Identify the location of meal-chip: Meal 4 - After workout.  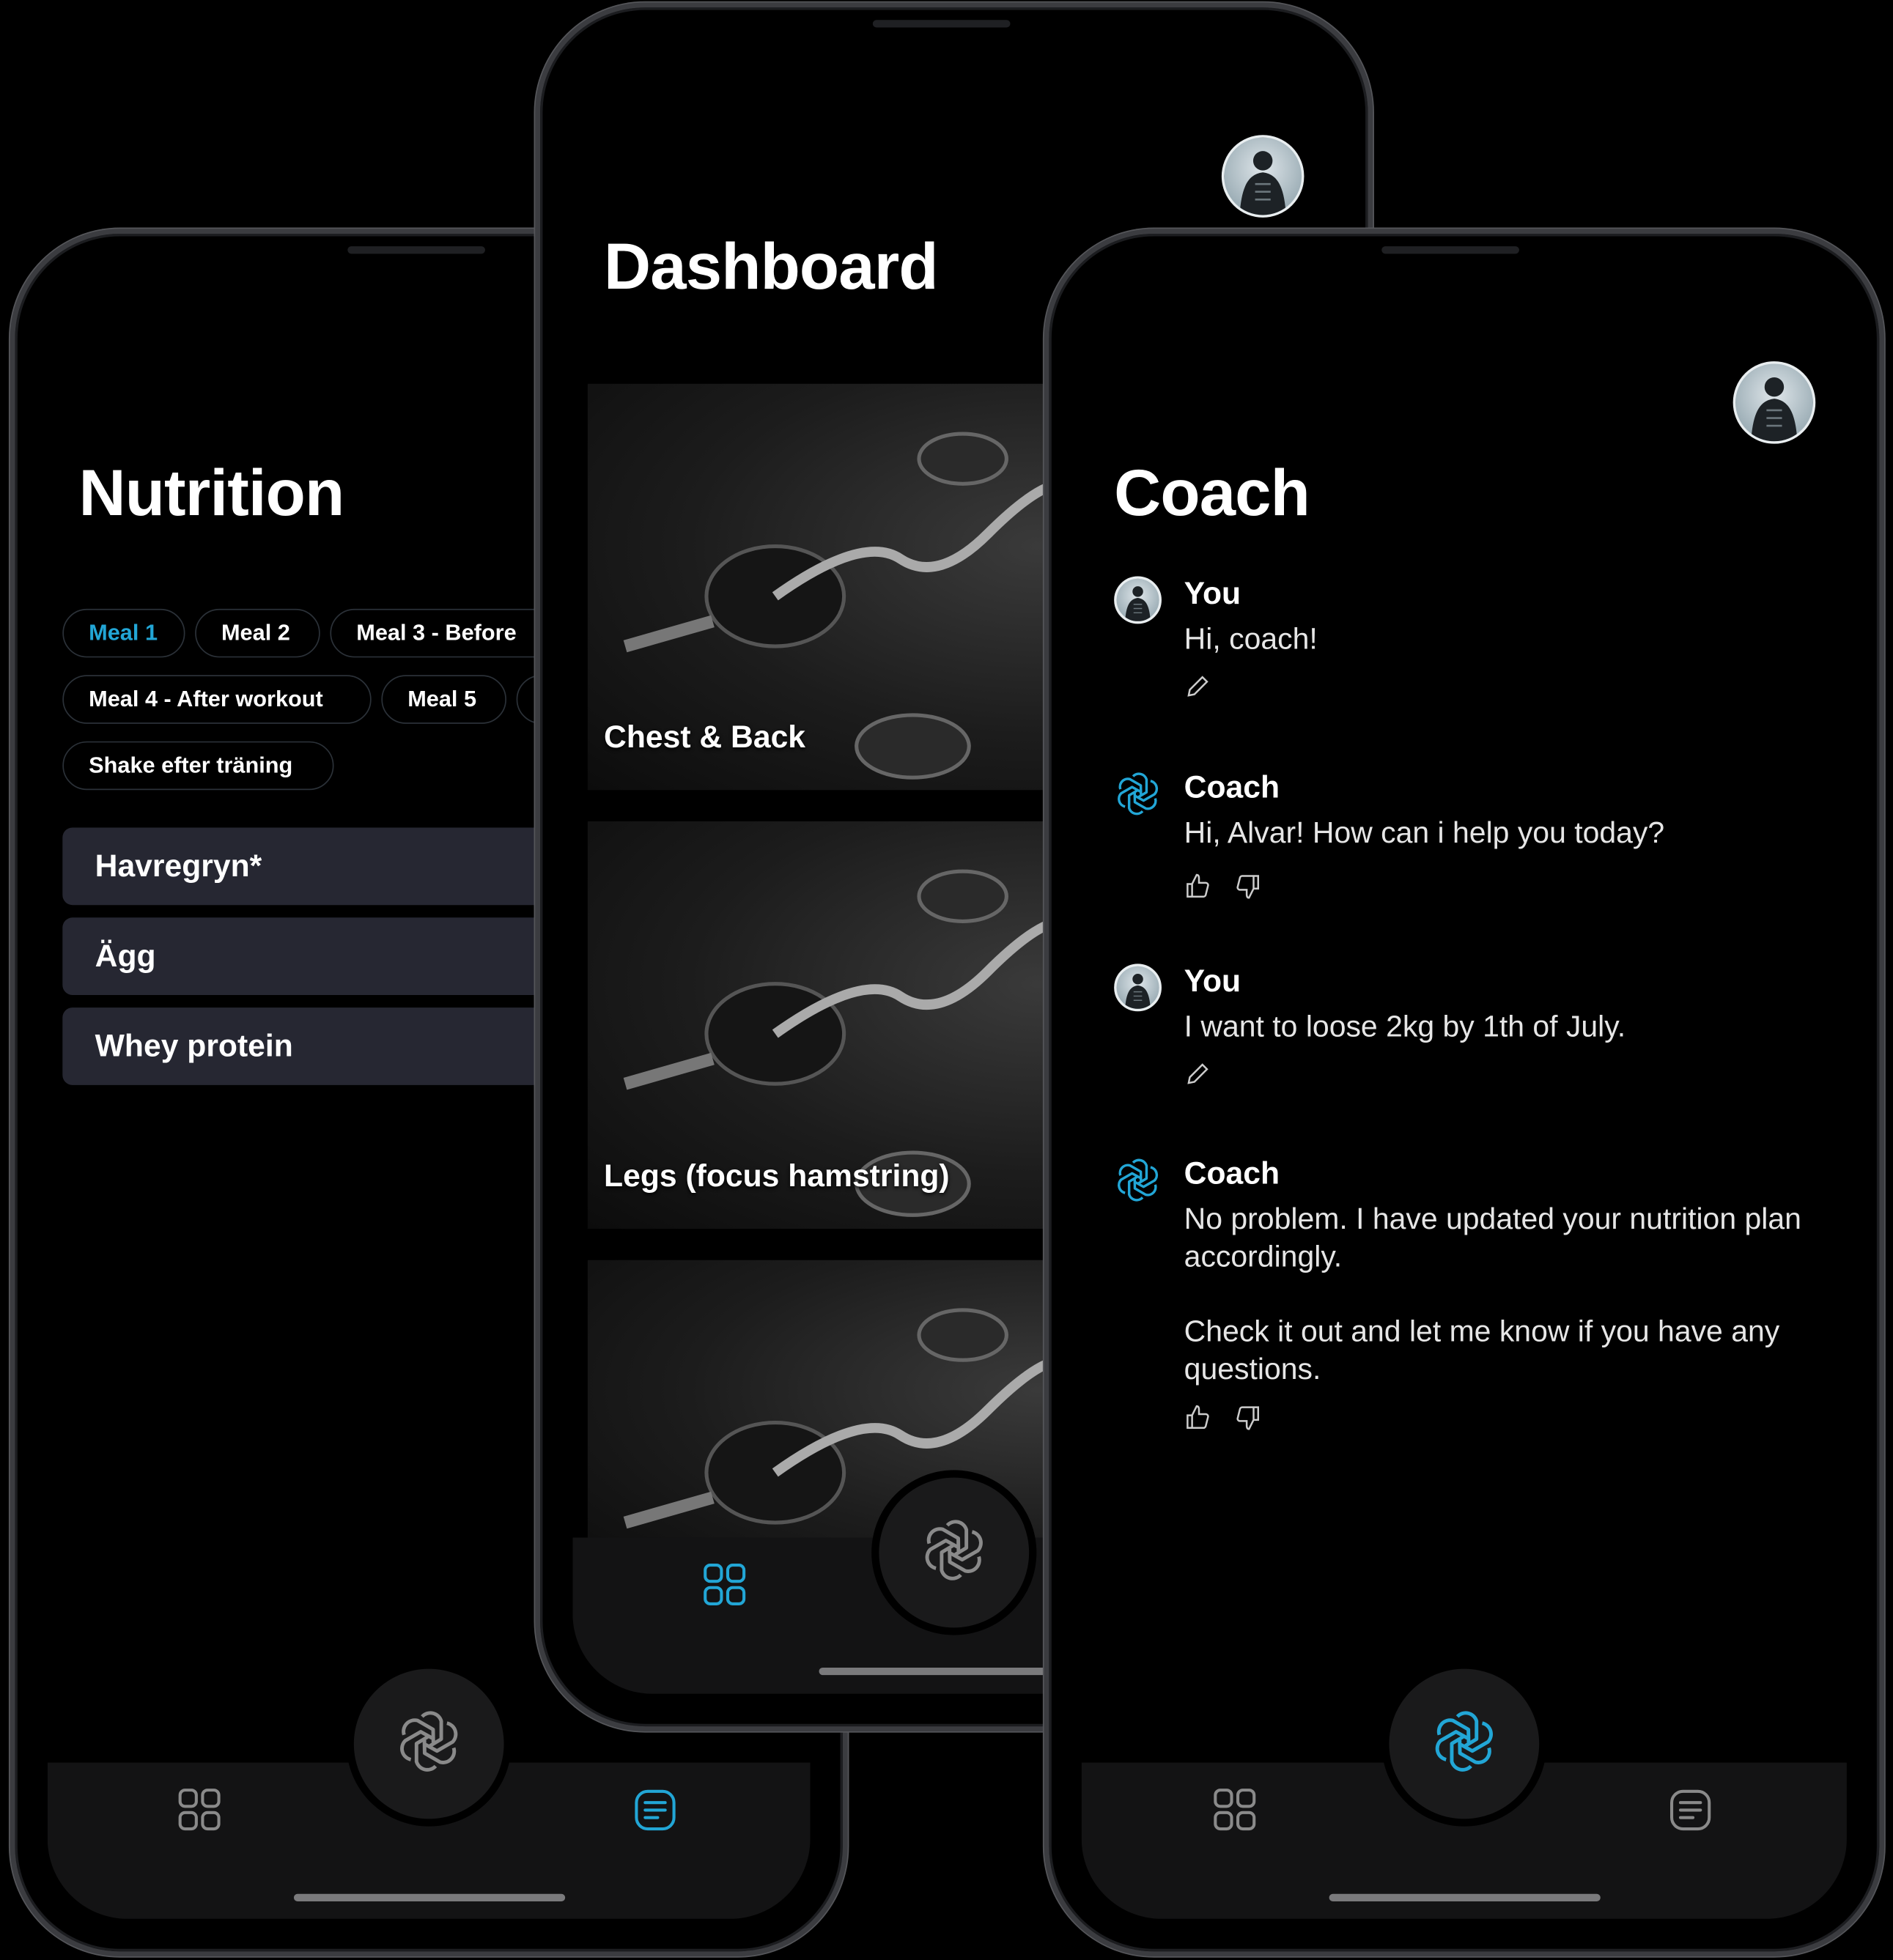
(217, 700).